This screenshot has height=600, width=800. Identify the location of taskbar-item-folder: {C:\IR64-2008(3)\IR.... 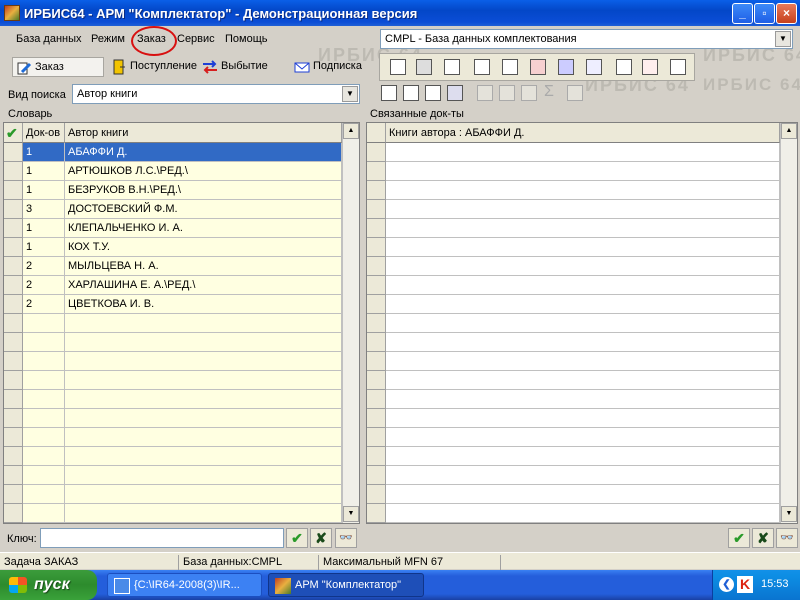
(184, 585).